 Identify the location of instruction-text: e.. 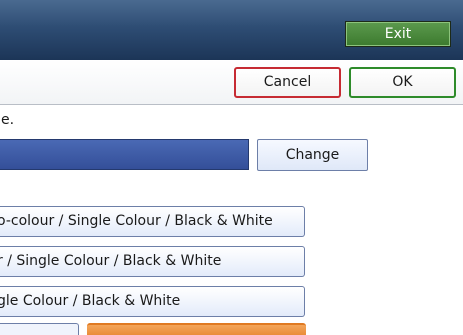
(8, 120).